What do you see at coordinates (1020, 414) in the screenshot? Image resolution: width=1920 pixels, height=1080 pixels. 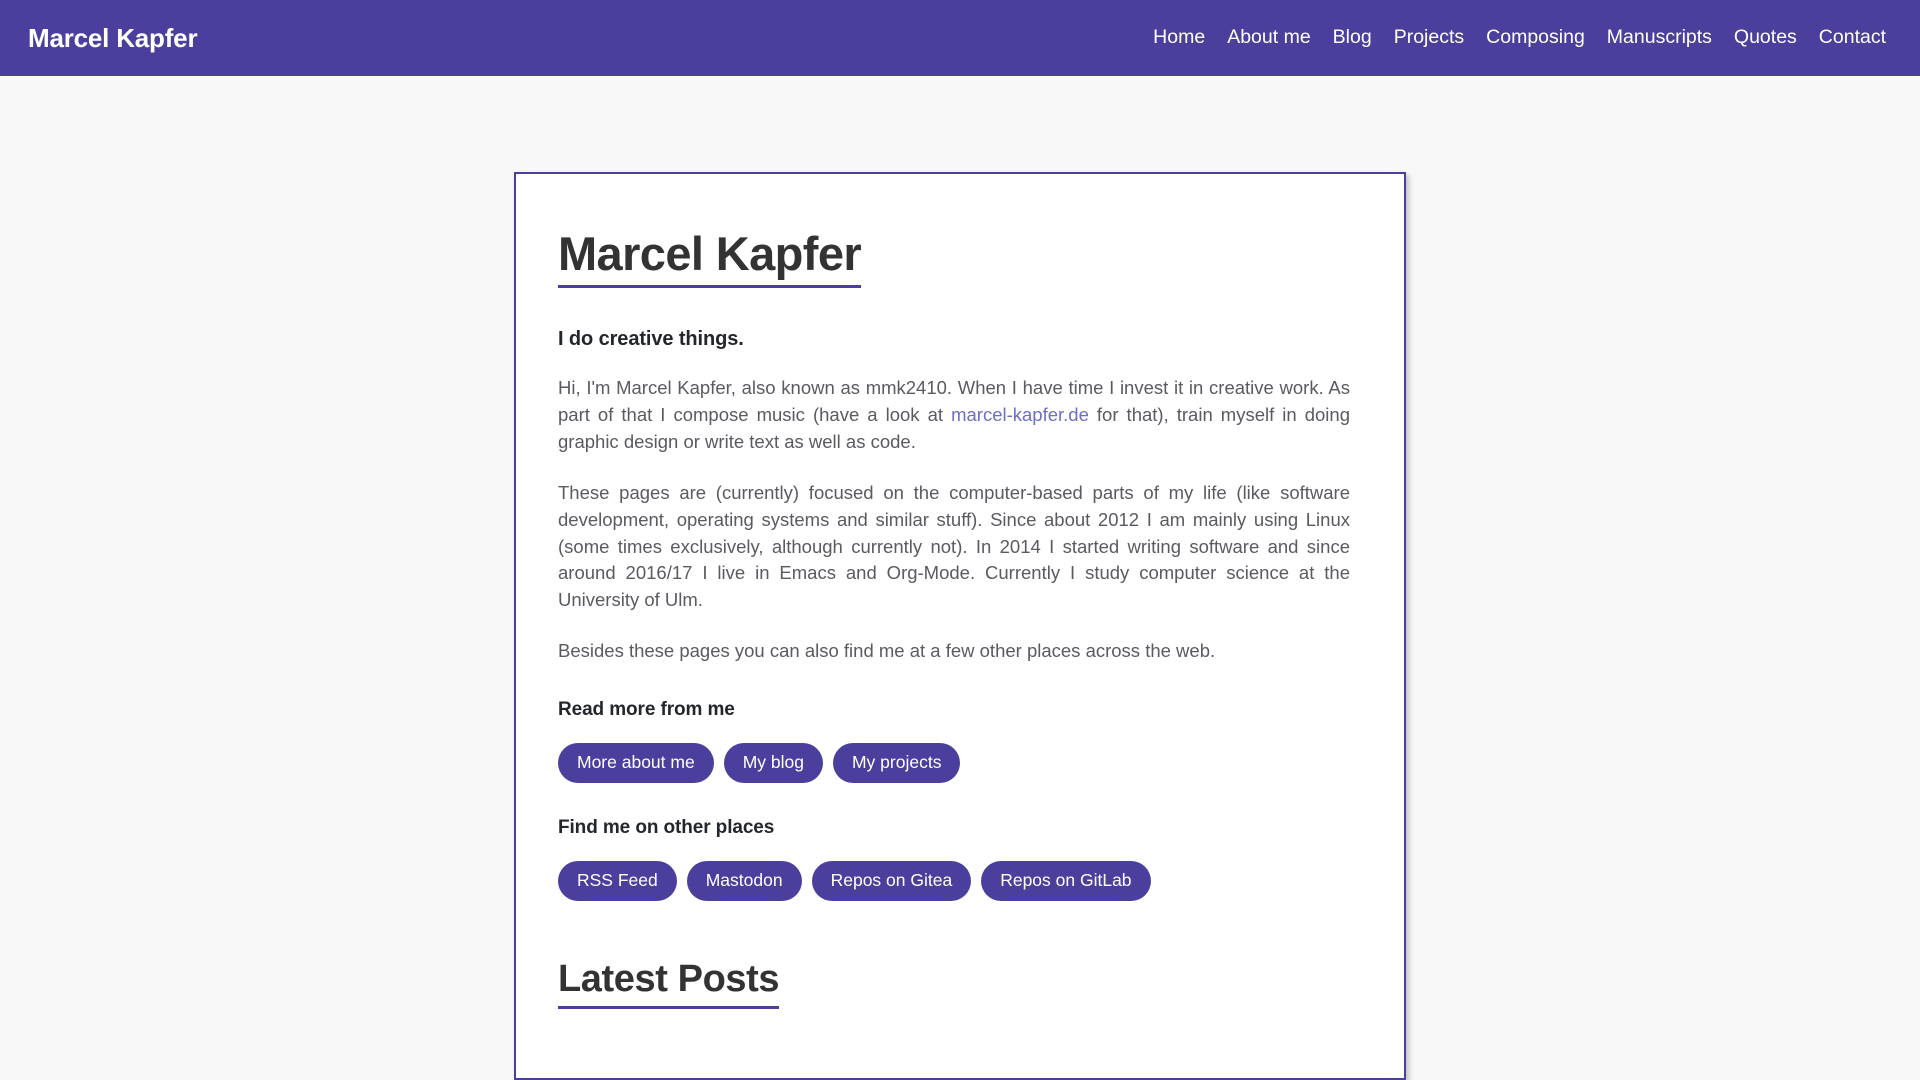 I see `marcel-kapfer-de-link: marcel-kapfer.de` at bounding box center [1020, 414].